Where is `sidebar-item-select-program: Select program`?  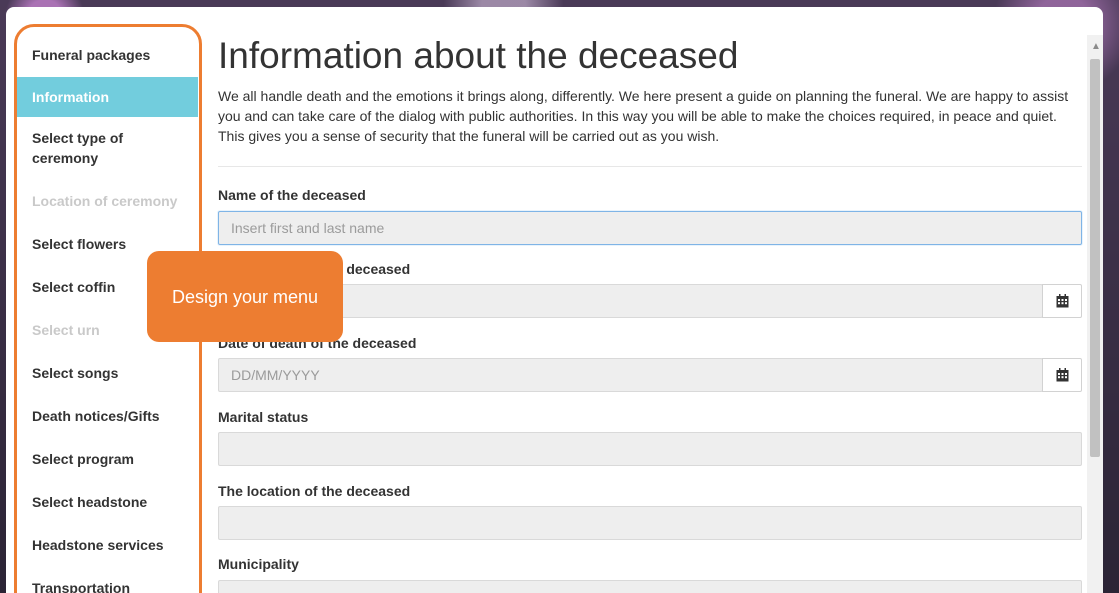 sidebar-item-select-program: Select program is located at coordinates (107, 468).